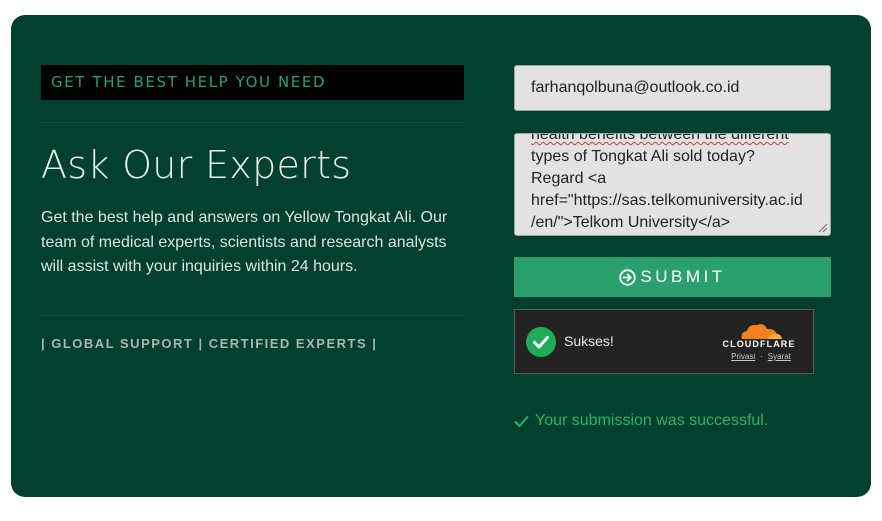 The image size is (882, 521). I want to click on success-message: Your submission was successful., so click(641, 421).